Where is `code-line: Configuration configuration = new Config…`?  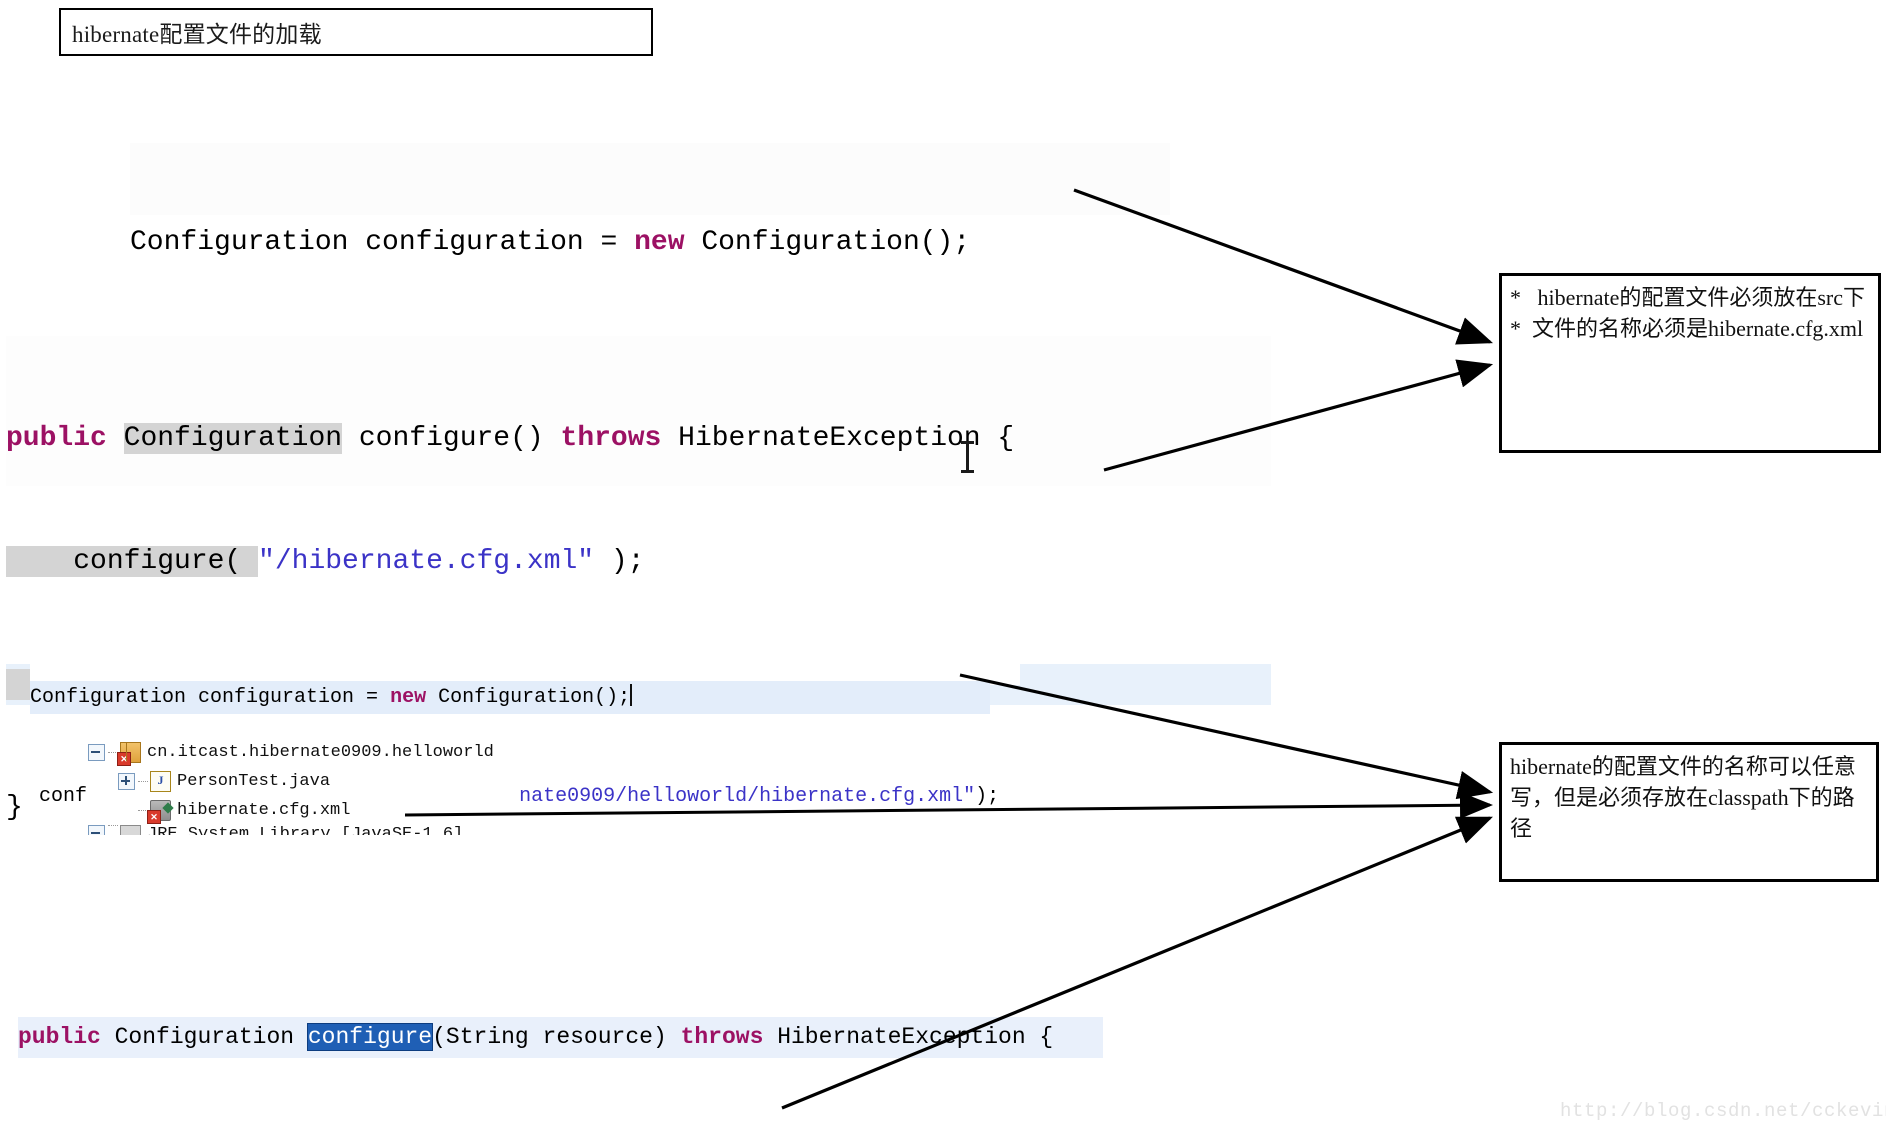
code-line: Configuration configuration = new Config… is located at coordinates (650, 243).